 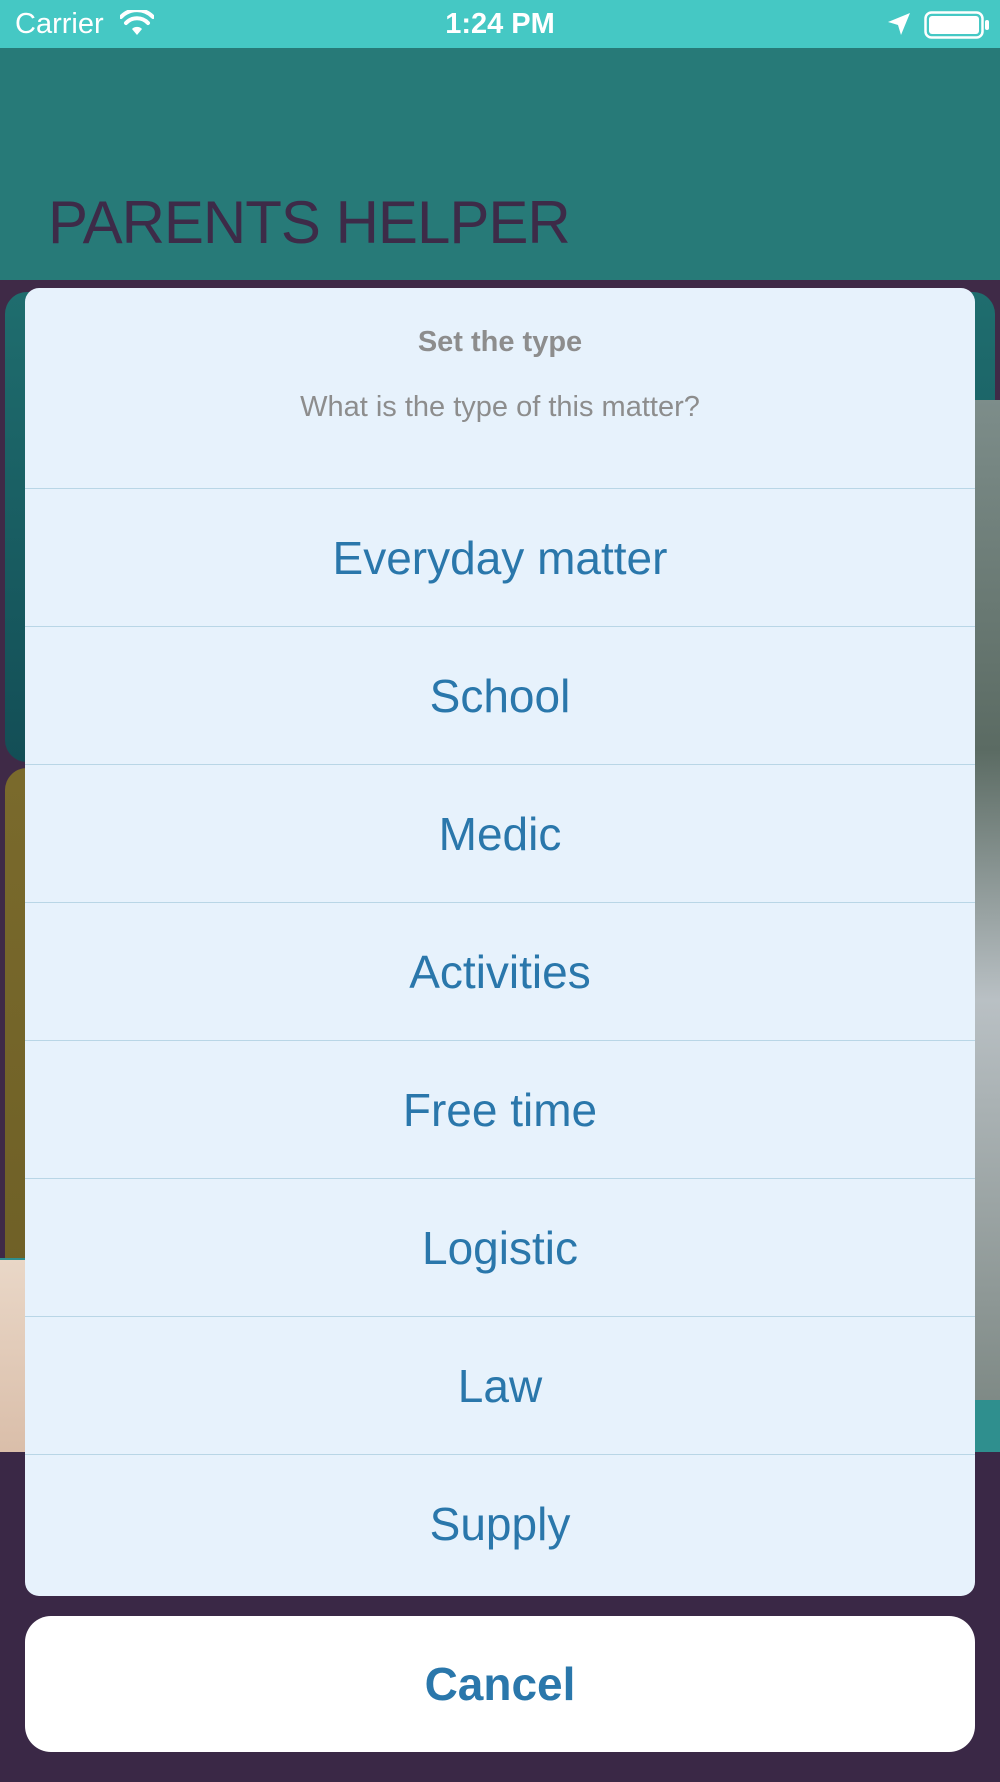 I want to click on option-logistic: Logistic, so click(x=500, y=1248).